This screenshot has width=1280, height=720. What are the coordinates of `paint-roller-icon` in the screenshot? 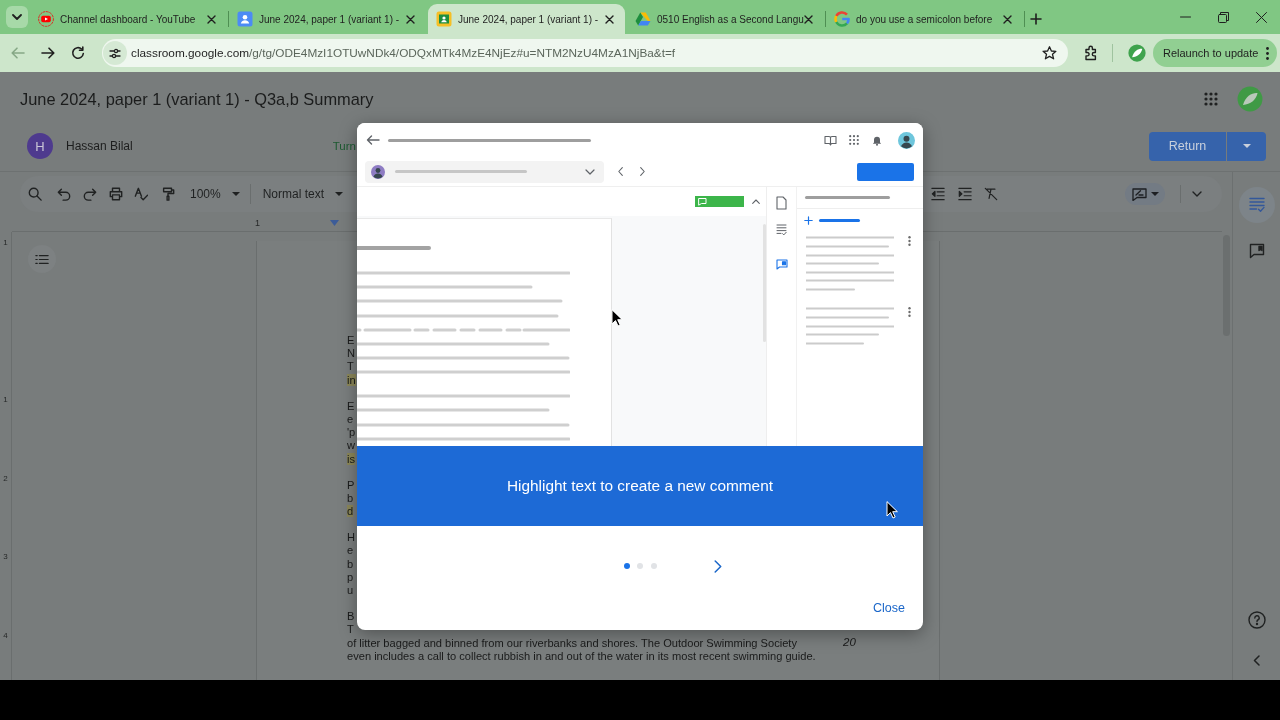 It's located at (168, 194).